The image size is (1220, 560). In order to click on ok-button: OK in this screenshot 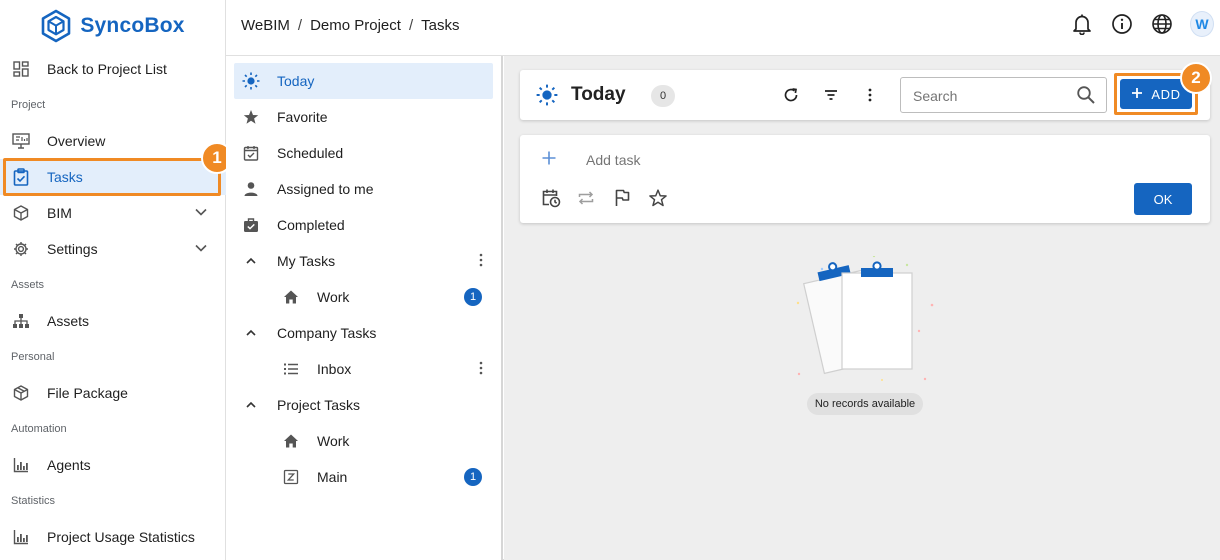, I will do `click(1163, 199)`.